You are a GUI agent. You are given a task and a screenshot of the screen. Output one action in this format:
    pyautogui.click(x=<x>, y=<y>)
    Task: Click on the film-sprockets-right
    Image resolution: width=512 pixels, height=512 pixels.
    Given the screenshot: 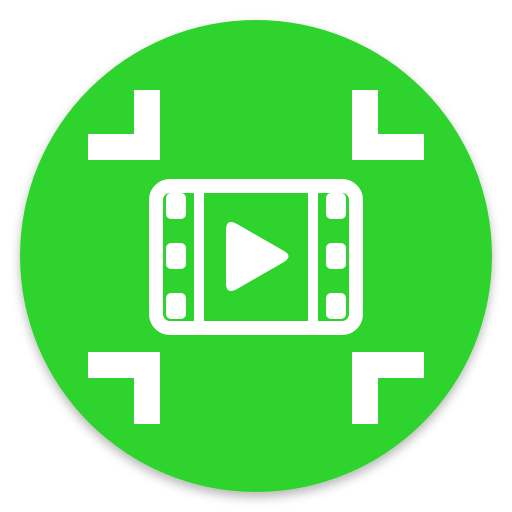 What is the action you would take?
    pyautogui.click(x=336, y=256)
    